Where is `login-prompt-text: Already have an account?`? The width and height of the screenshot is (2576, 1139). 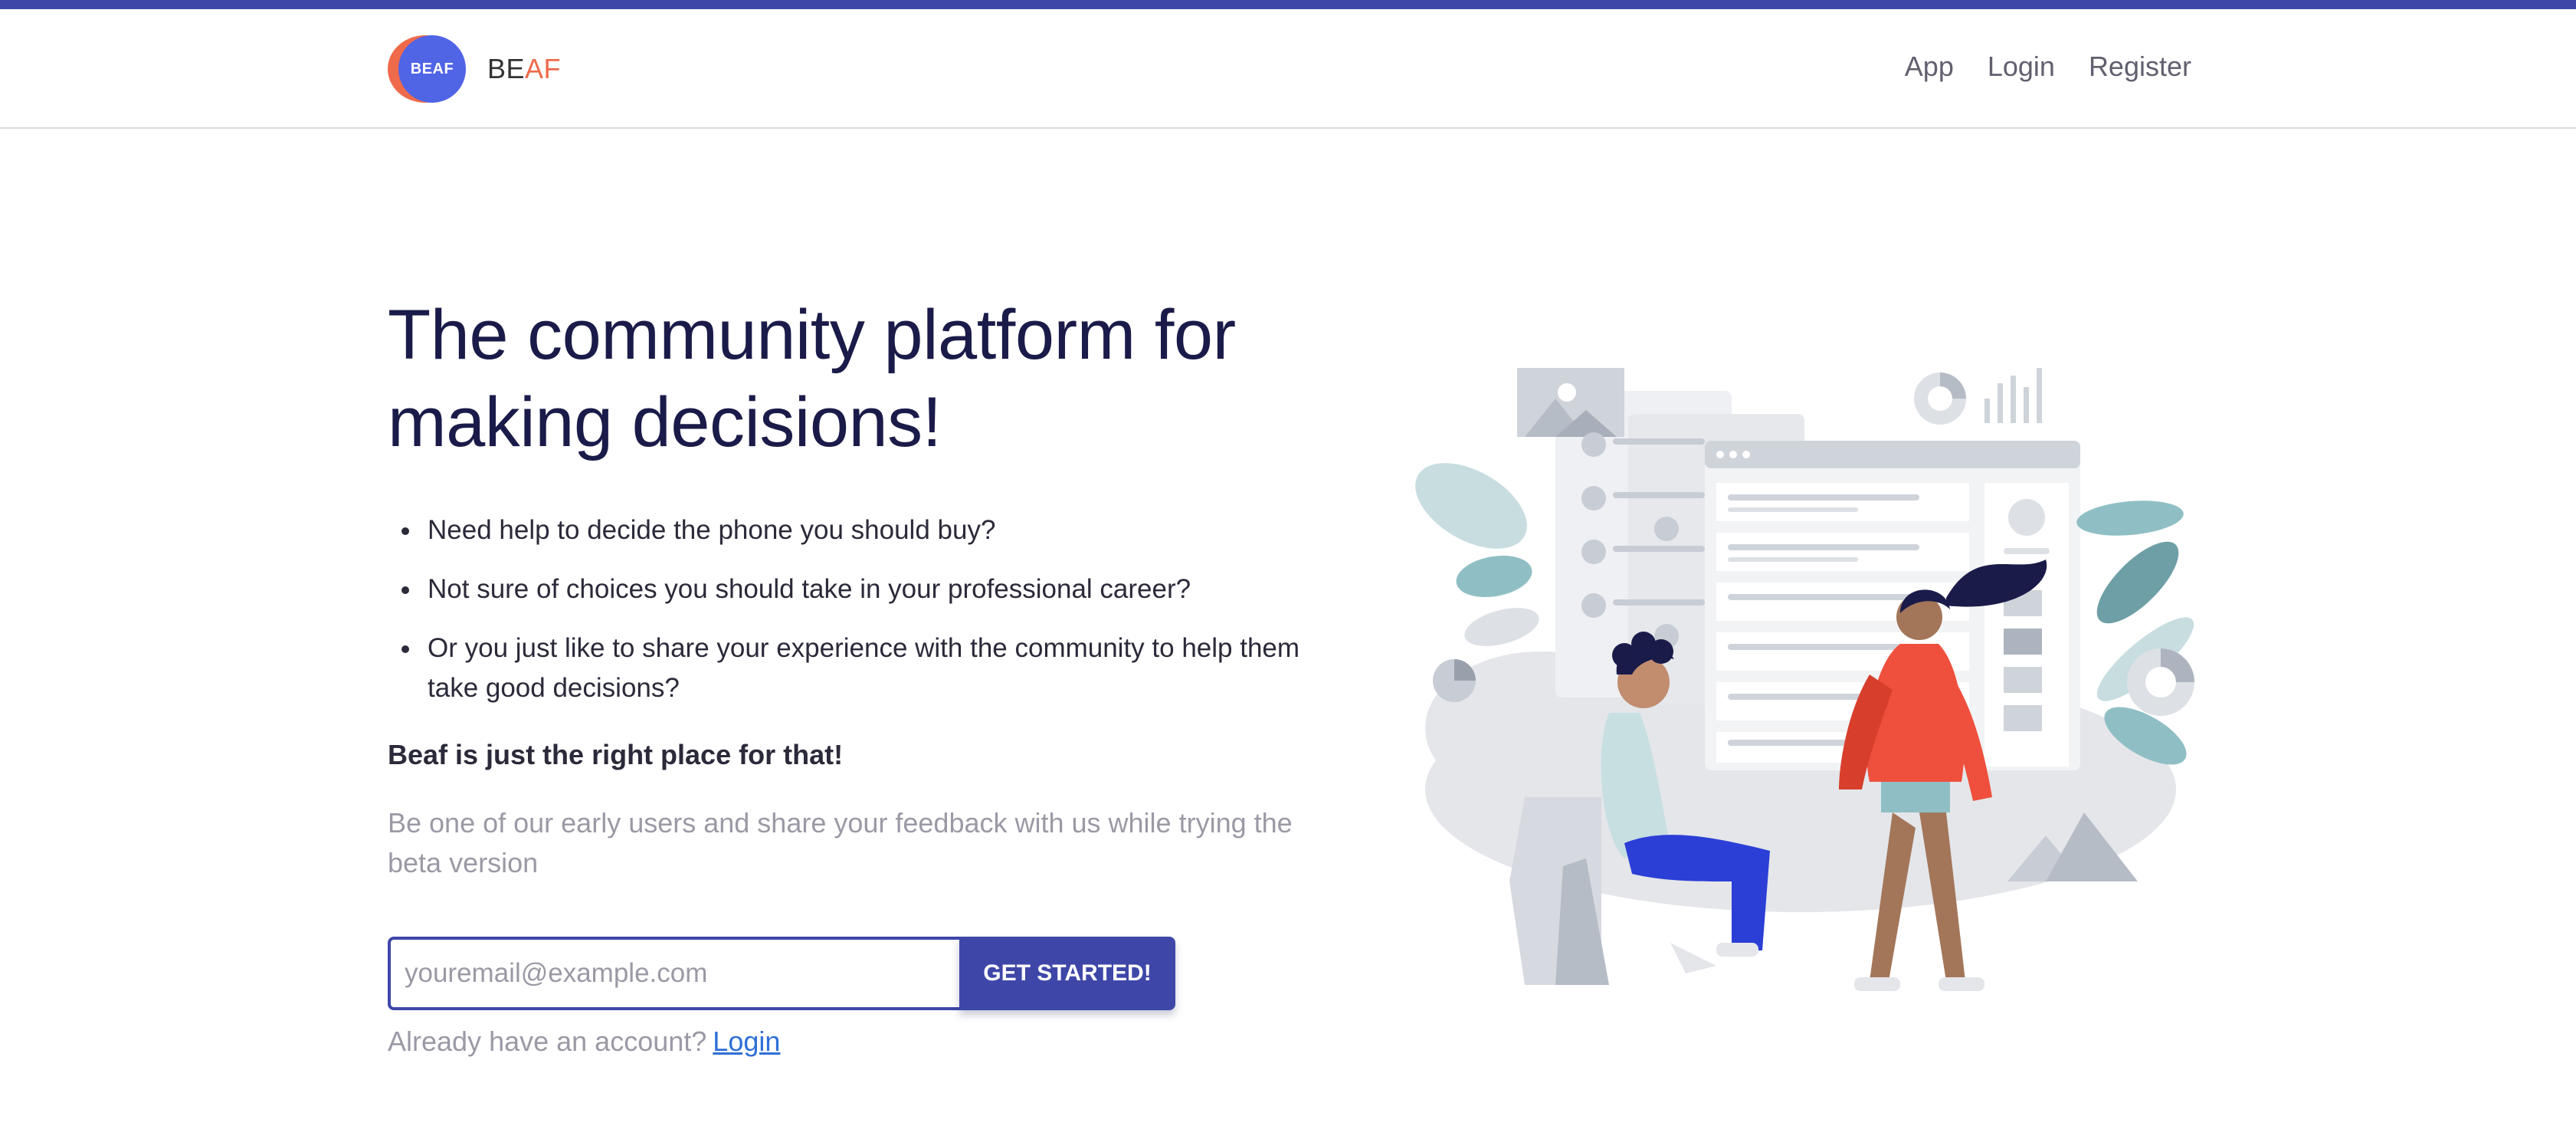 login-prompt-text: Already have an account? is located at coordinates (547, 1041).